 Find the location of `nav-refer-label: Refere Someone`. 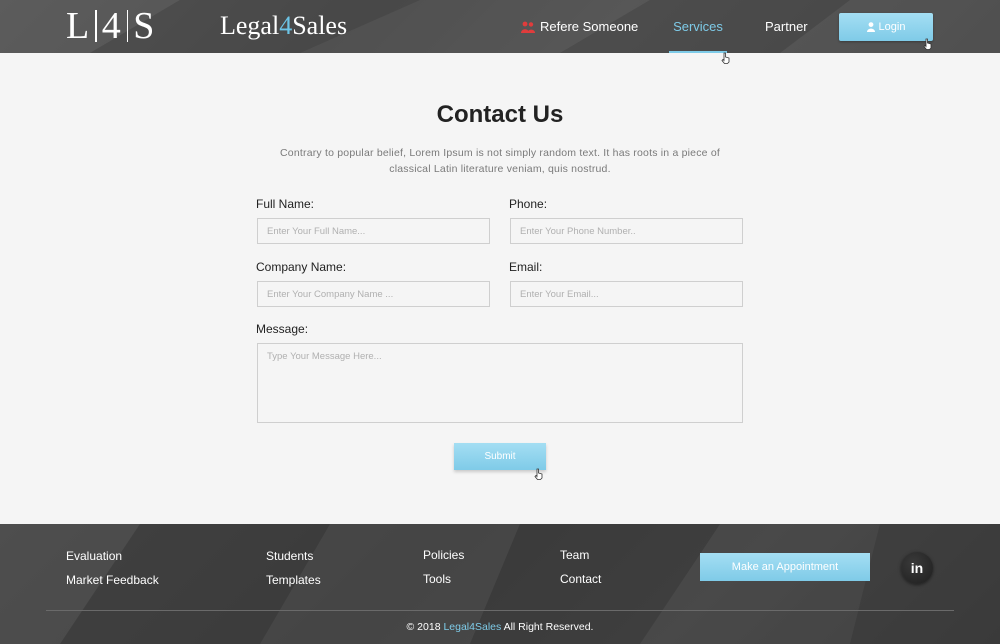

nav-refer-label: Refere Someone is located at coordinates (589, 26).